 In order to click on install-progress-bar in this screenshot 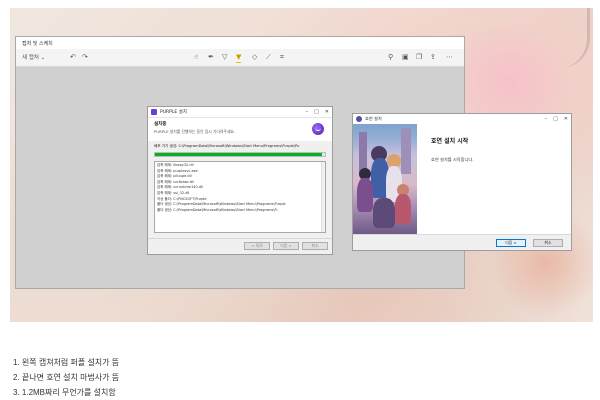, I will do `click(240, 154)`.